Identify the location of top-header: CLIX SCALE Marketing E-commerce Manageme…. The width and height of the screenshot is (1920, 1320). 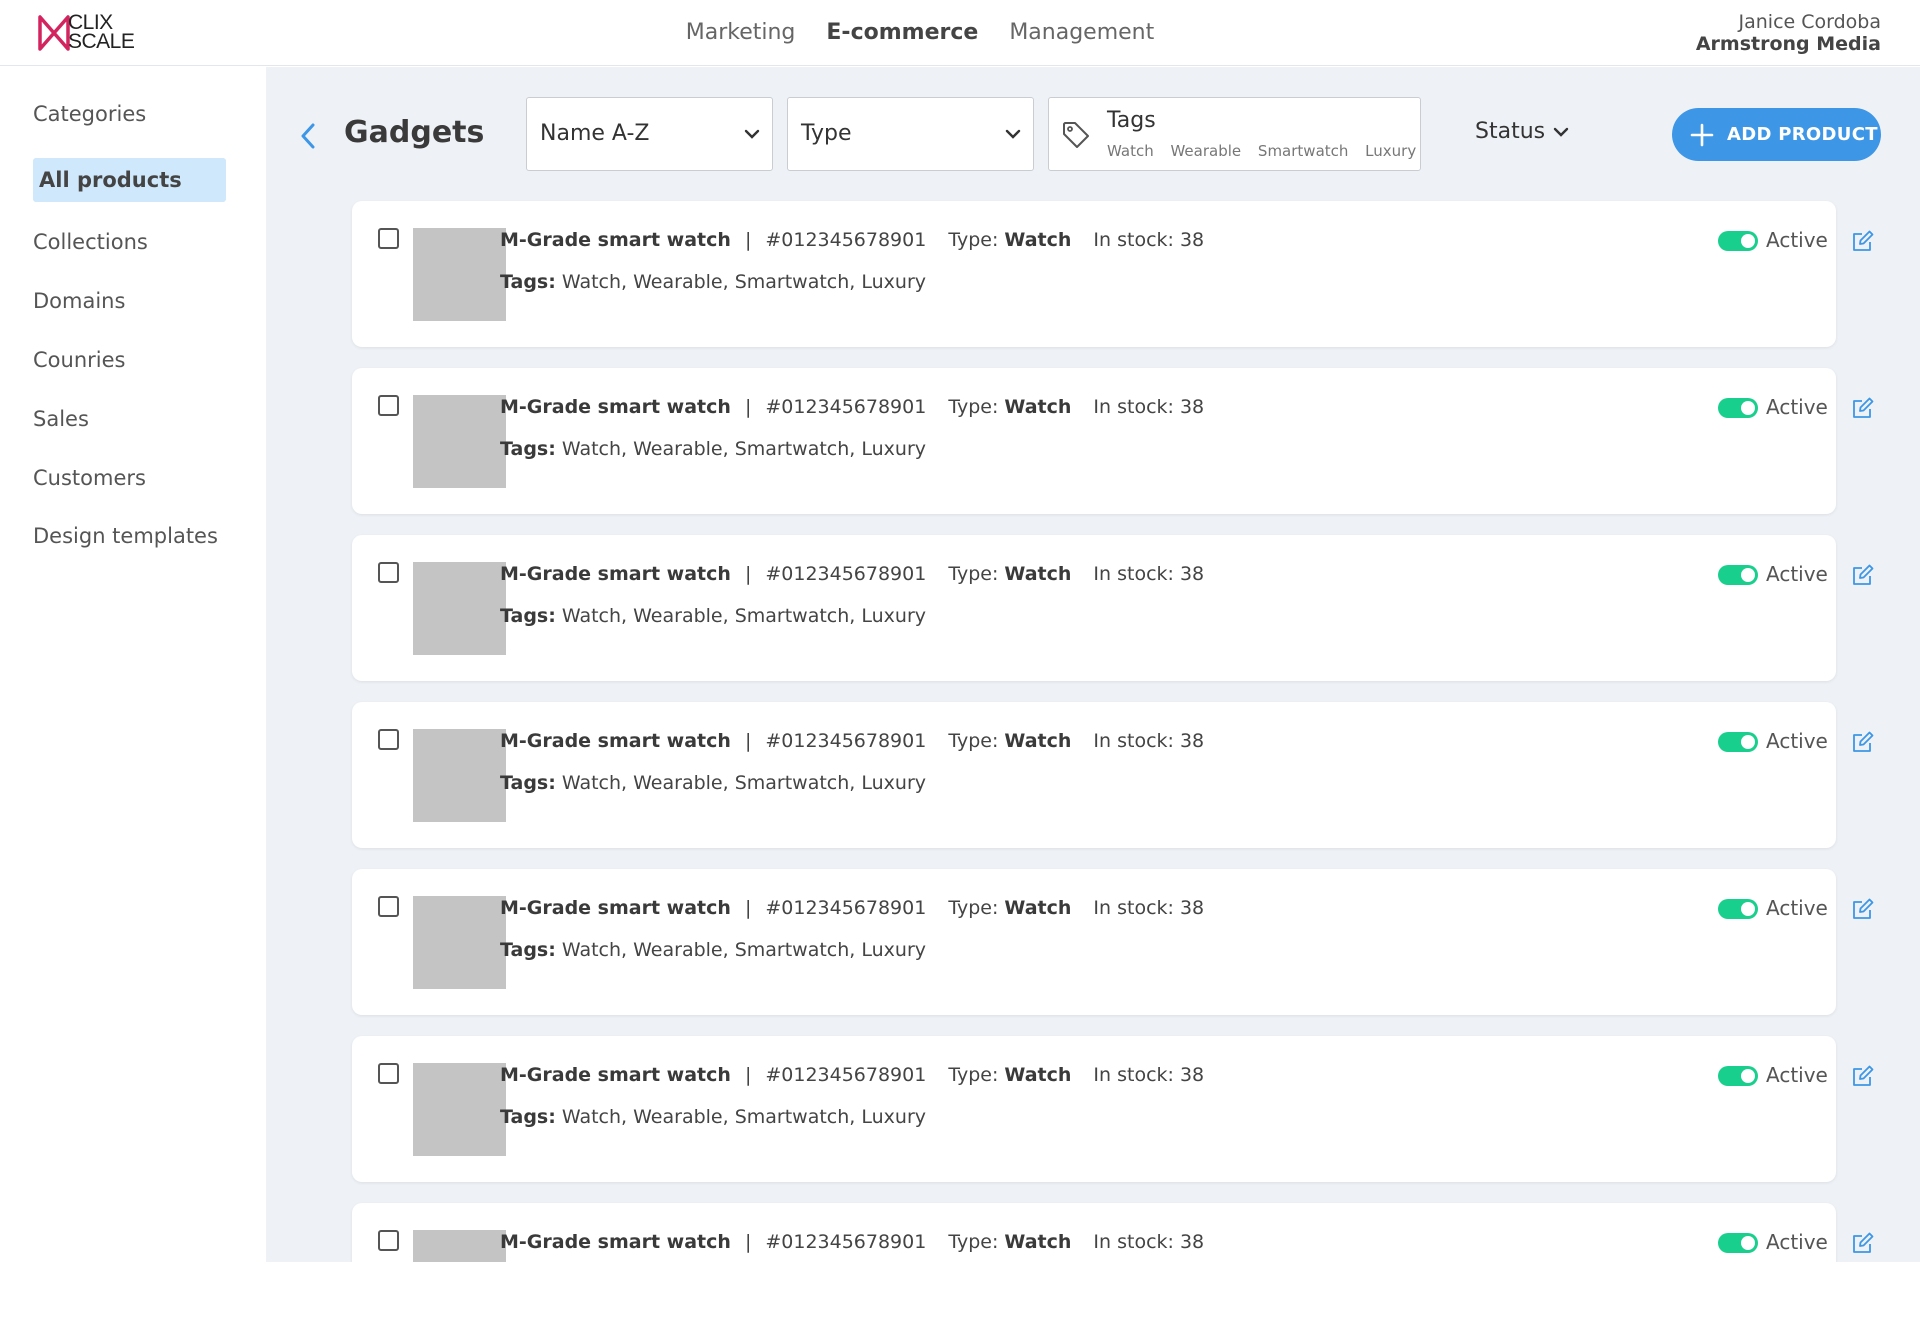
(960, 33).